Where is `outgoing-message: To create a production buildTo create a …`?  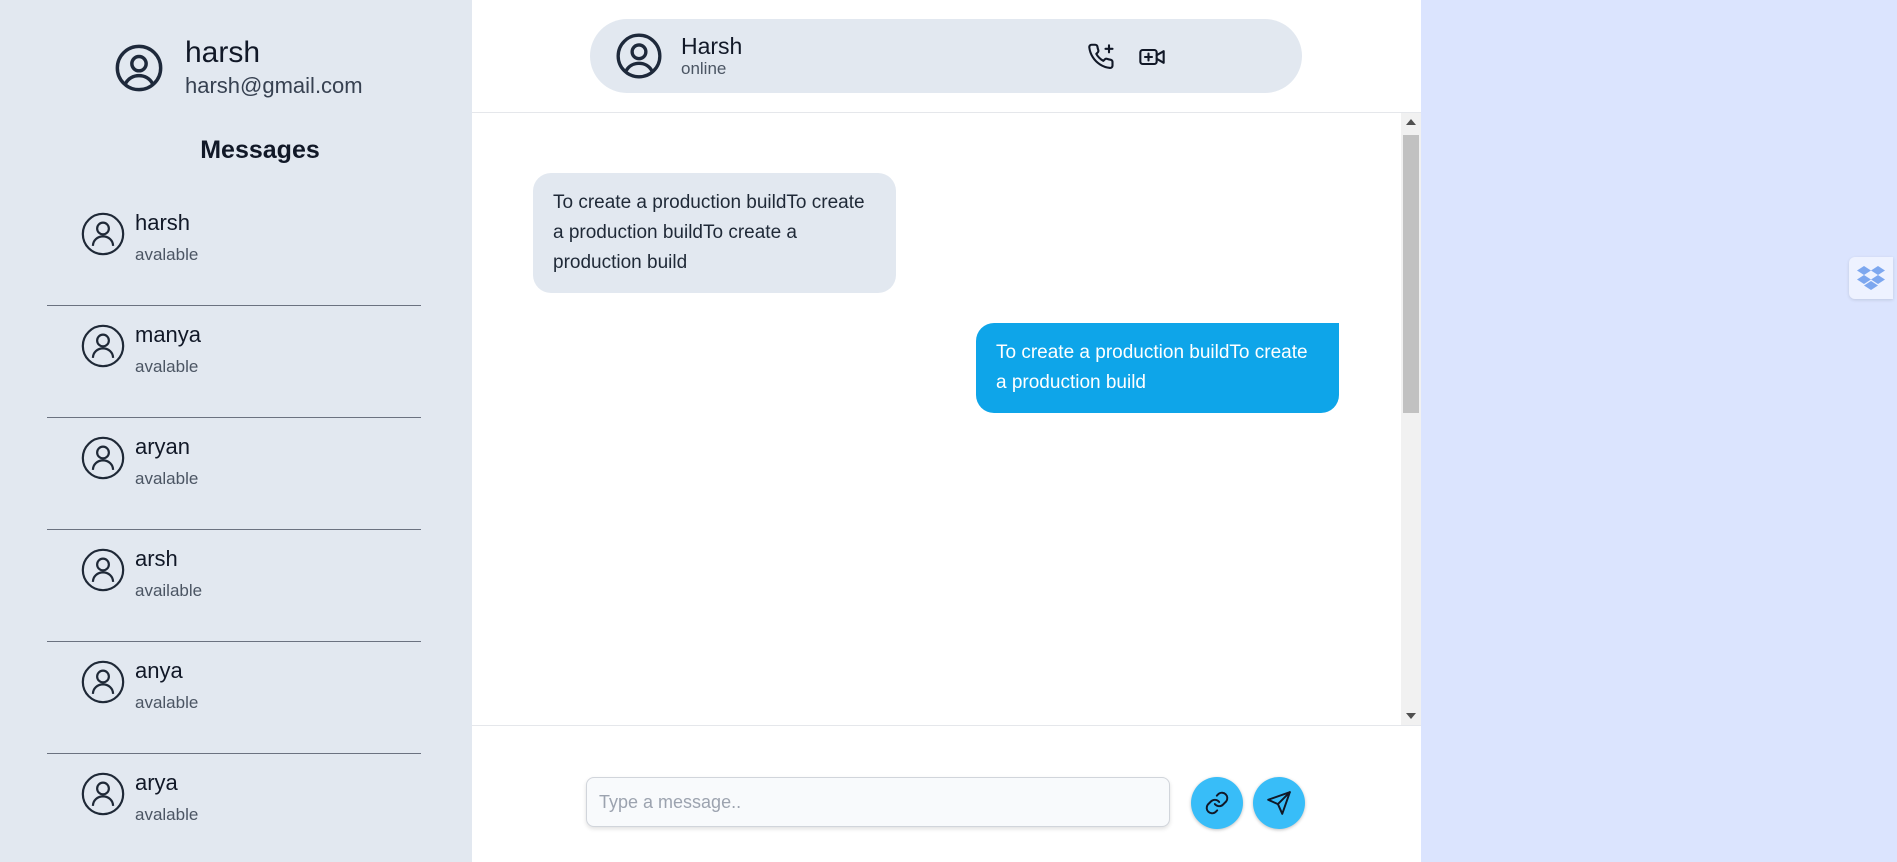 outgoing-message: To create a production buildTo create a … is located at coordinates (1157, 368).